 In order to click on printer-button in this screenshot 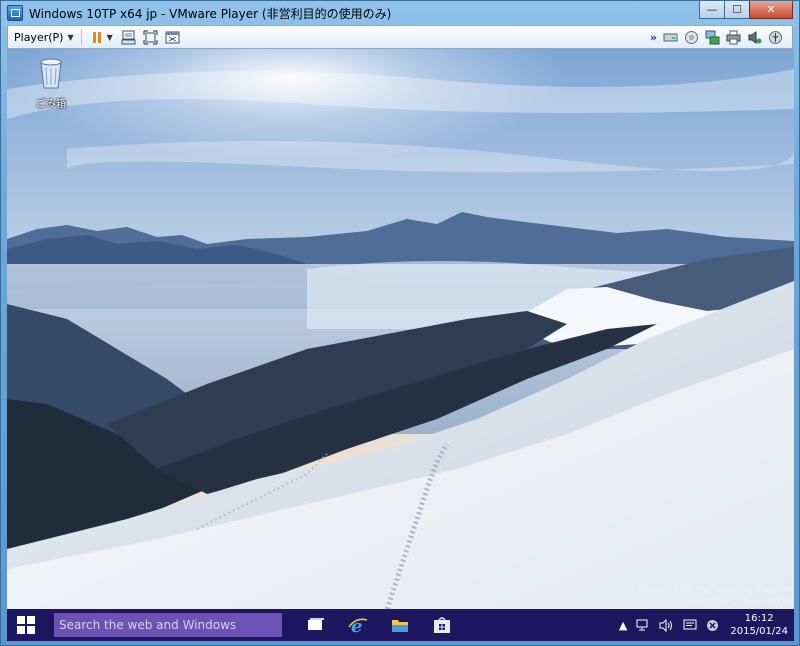, I will do `click(733, 37)`.